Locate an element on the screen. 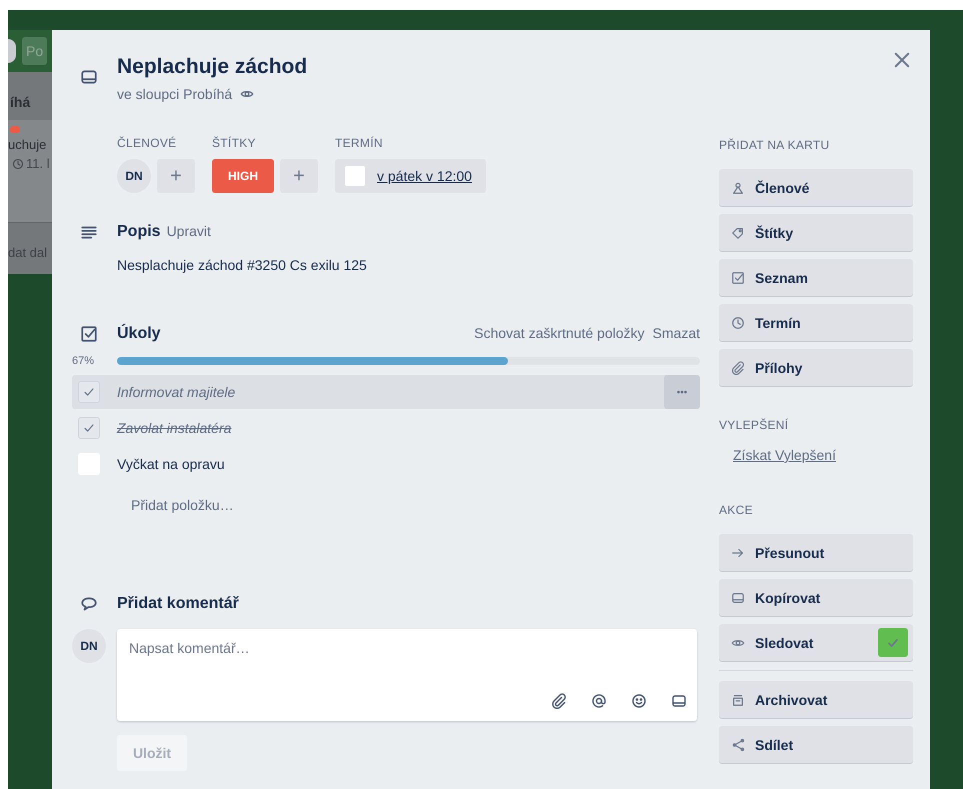  card-title: uchuje is located at coordinates (28, 144).